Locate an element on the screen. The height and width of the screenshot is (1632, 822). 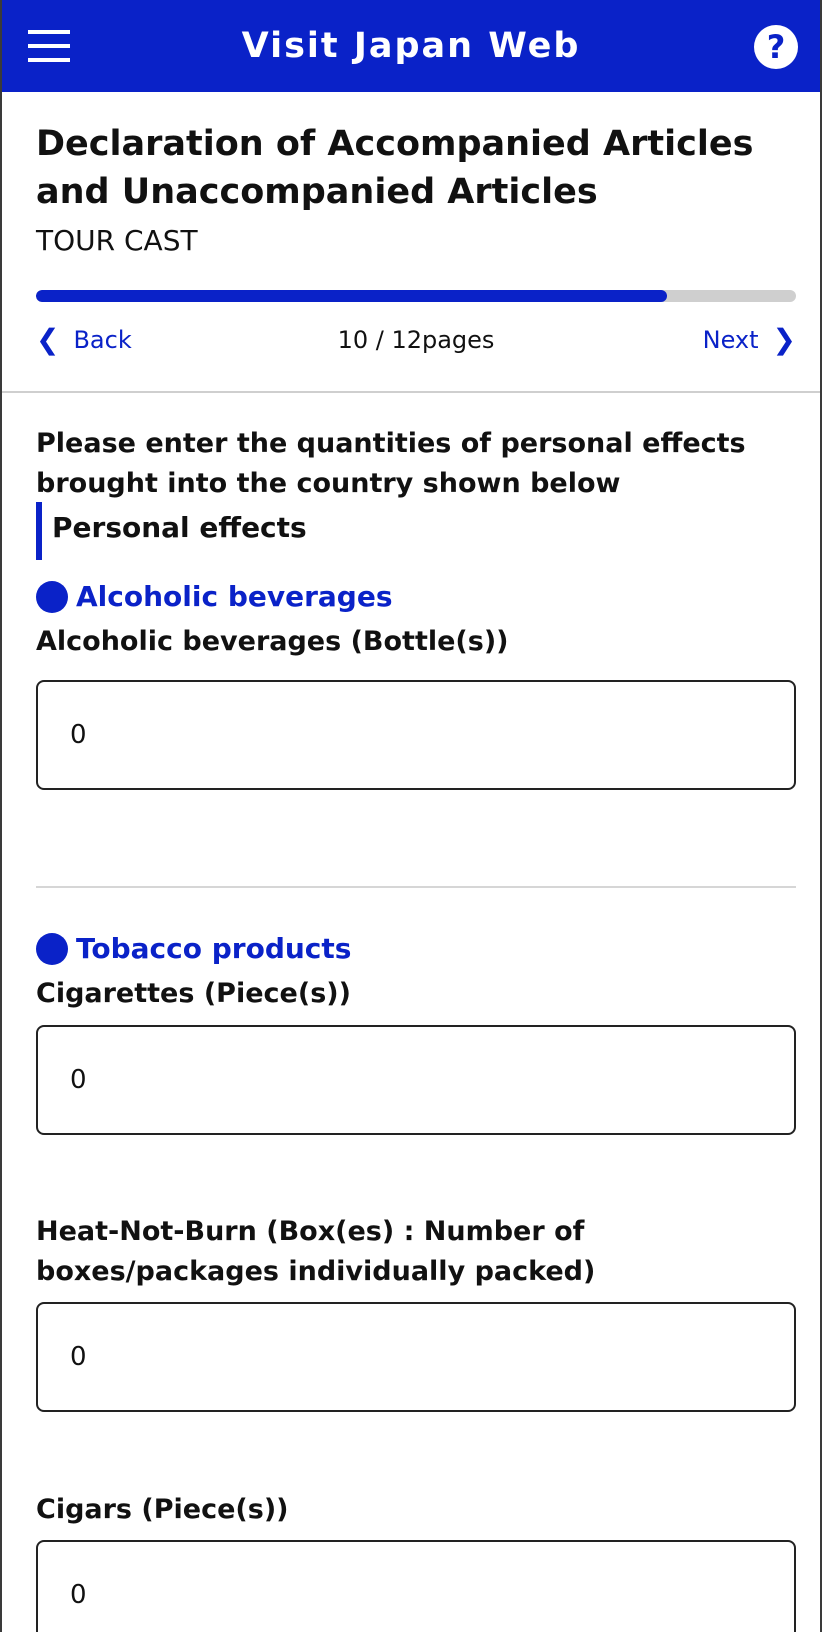
category-tobacco-label: Tobacco products is located at coordinates (214, 948).